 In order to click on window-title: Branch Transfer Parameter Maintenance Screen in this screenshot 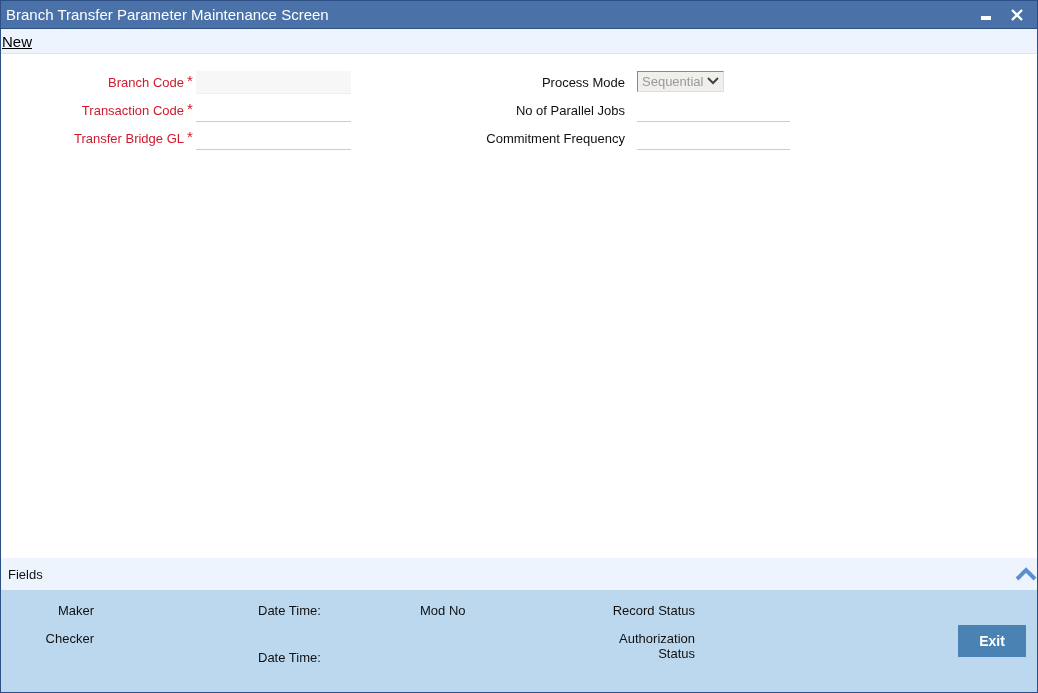, I will do `click(167, 14)`.